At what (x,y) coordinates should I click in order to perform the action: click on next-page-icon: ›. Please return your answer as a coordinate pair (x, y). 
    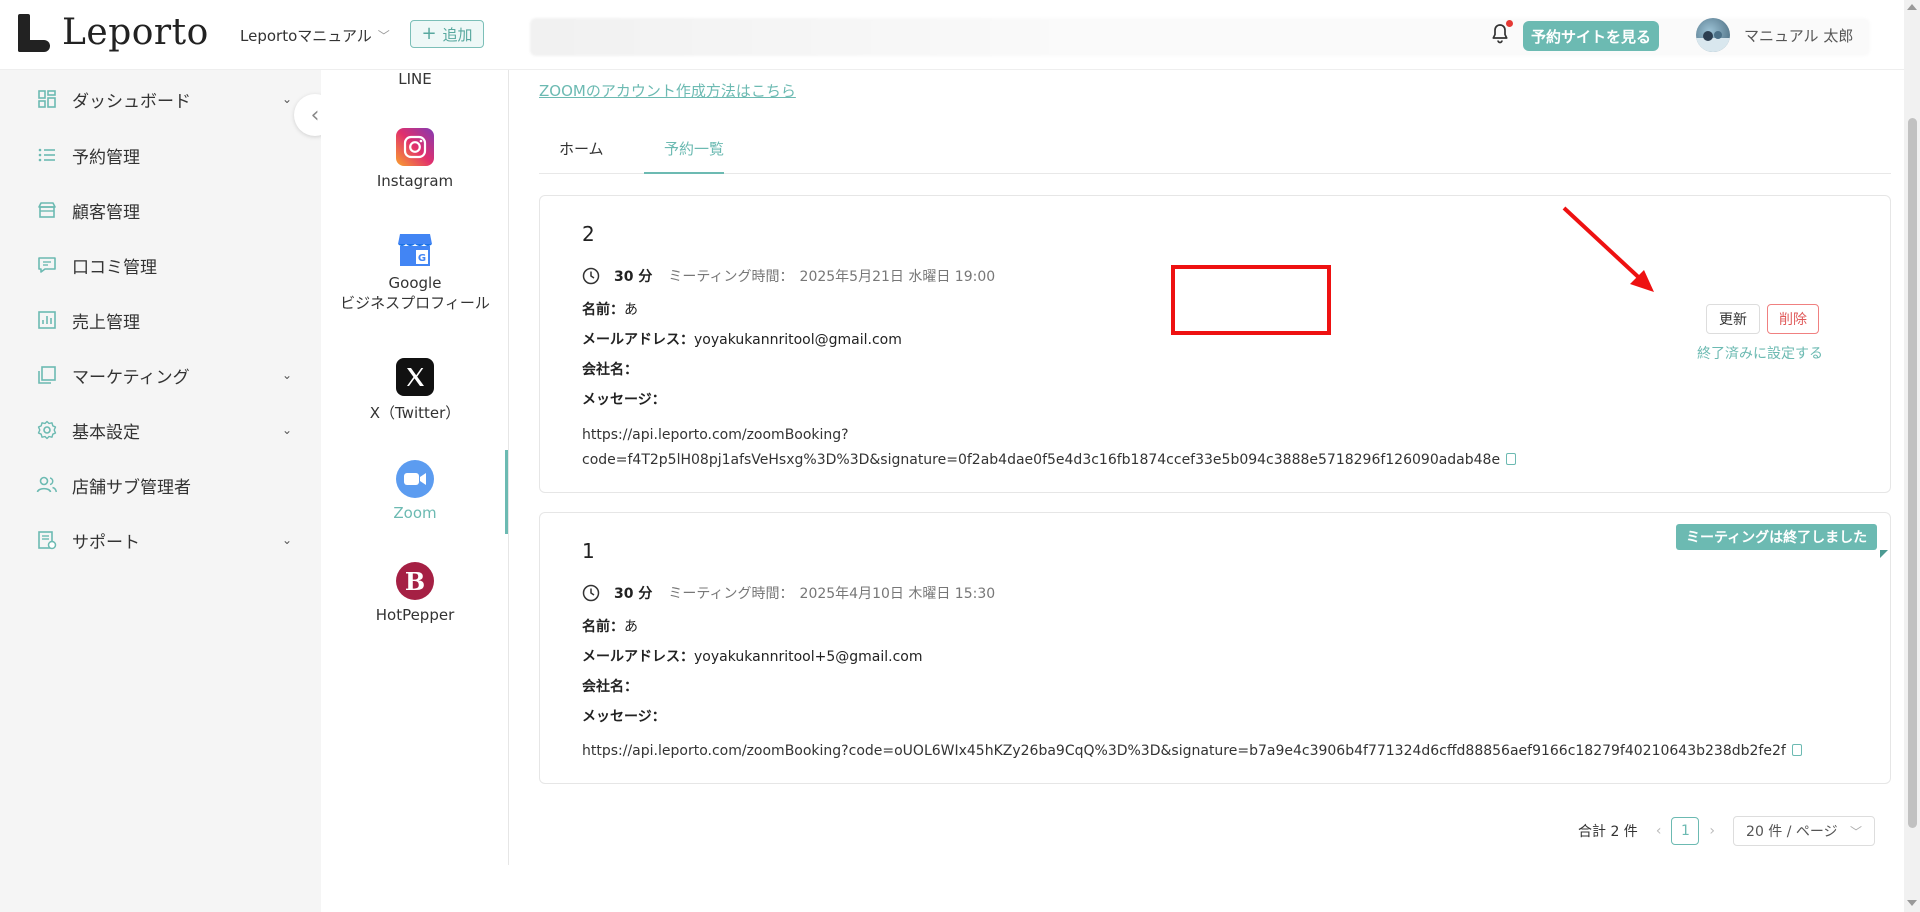
    Looking at the image, I should click on (1712, 831).